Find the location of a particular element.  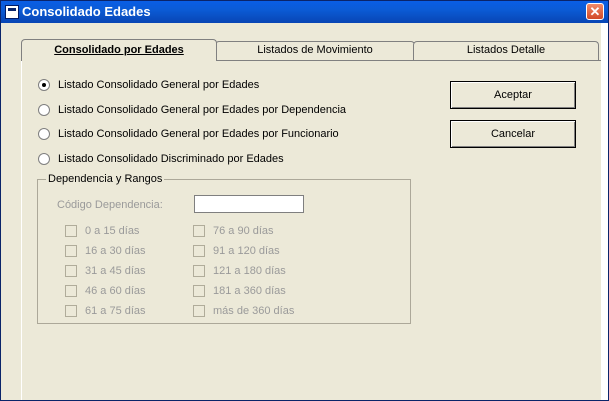

range-checkbox: 61 a 75 días is located at coordinates (105, 311).